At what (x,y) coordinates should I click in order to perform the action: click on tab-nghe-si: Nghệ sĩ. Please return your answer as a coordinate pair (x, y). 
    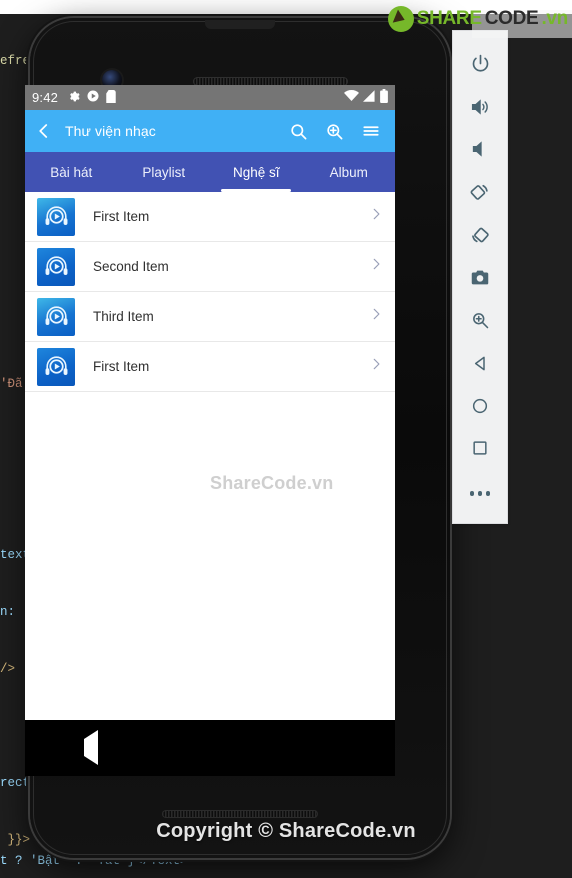
    Looking at the image, I should click on (256, 172).